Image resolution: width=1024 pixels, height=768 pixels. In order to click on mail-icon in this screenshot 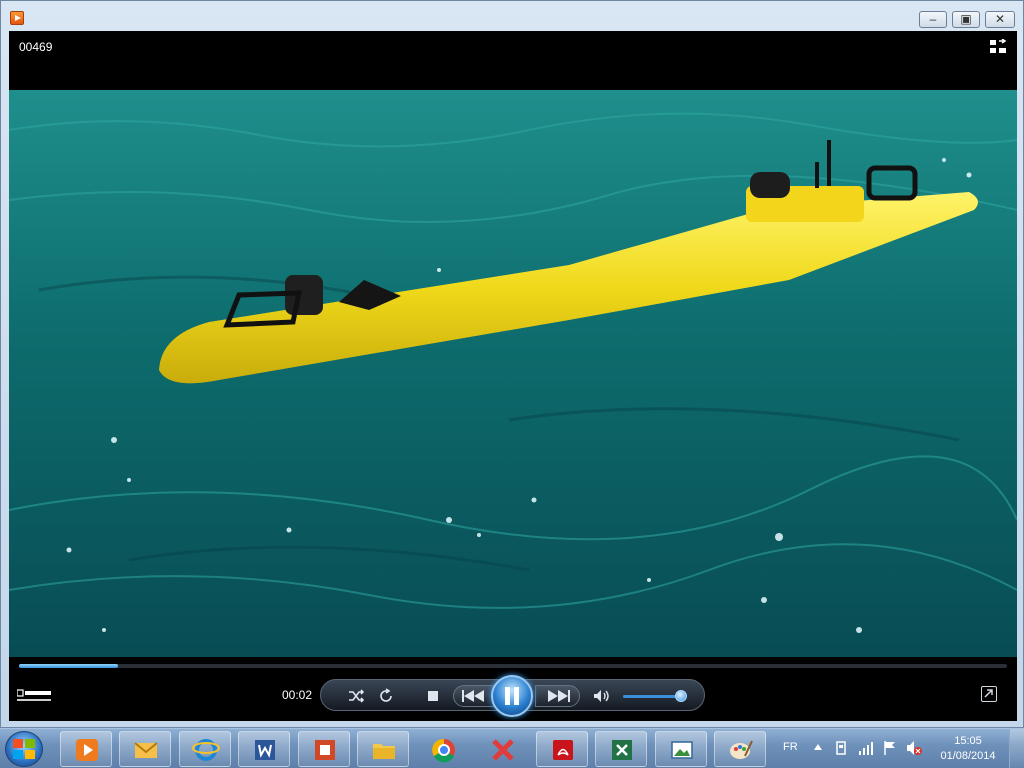, I will do `click(146, 750)`.